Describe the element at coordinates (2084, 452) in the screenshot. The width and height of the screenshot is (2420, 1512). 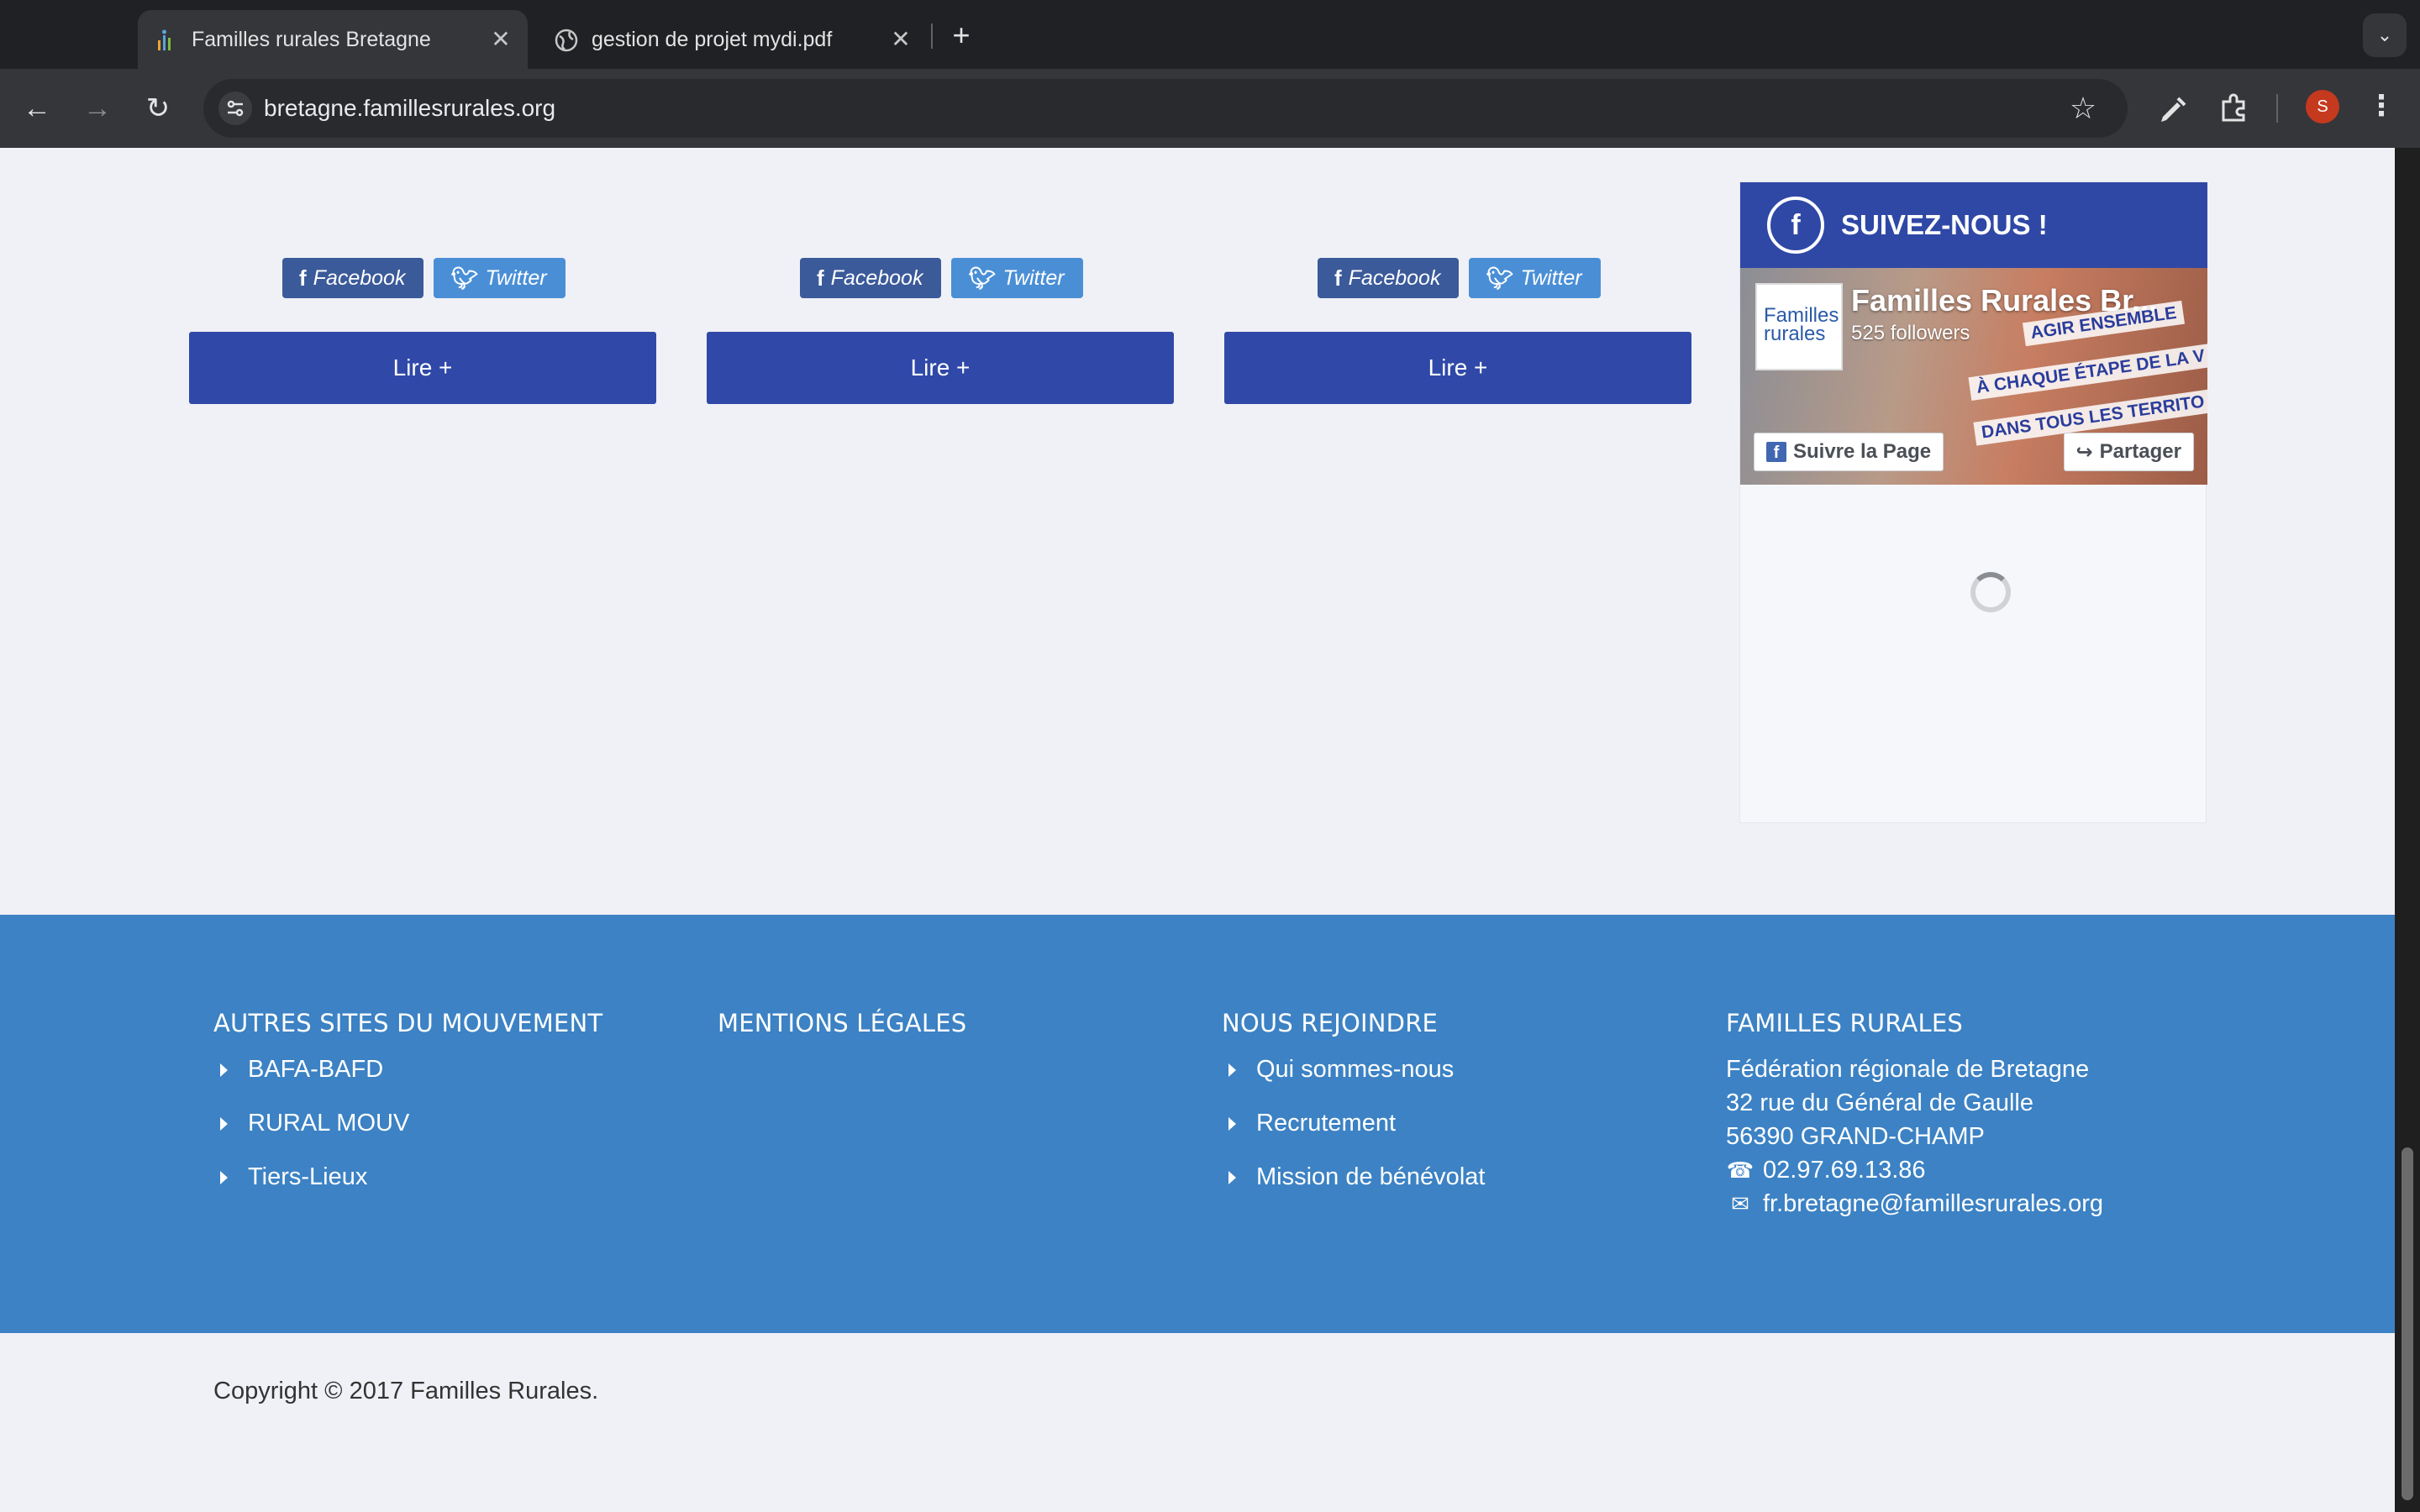
I see `share-arrow-icon: ↪` at that location.